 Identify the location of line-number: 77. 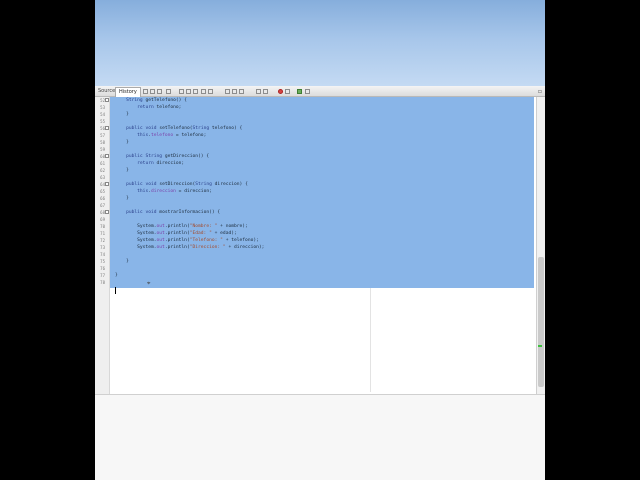
(102, 275).